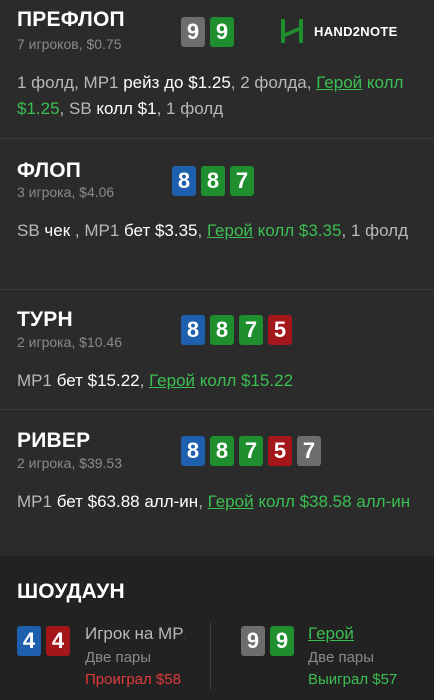 The width and height of the screenshot is (434, 700). I want to click on villain-name: Игрок на MP1, so click(135, 633).